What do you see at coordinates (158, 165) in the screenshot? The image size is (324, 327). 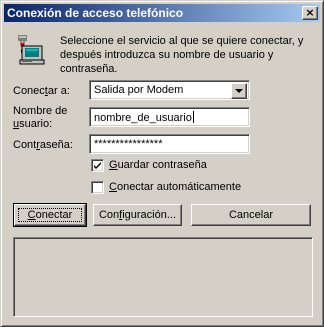 I see `save-password-label: Guardar contraseña` at bounding box center [158, 165].